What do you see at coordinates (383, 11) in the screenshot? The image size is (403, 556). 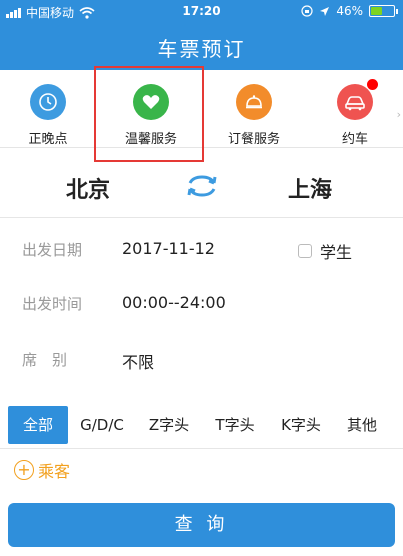 I see `battery-icon` at bounding box center [383, 11].